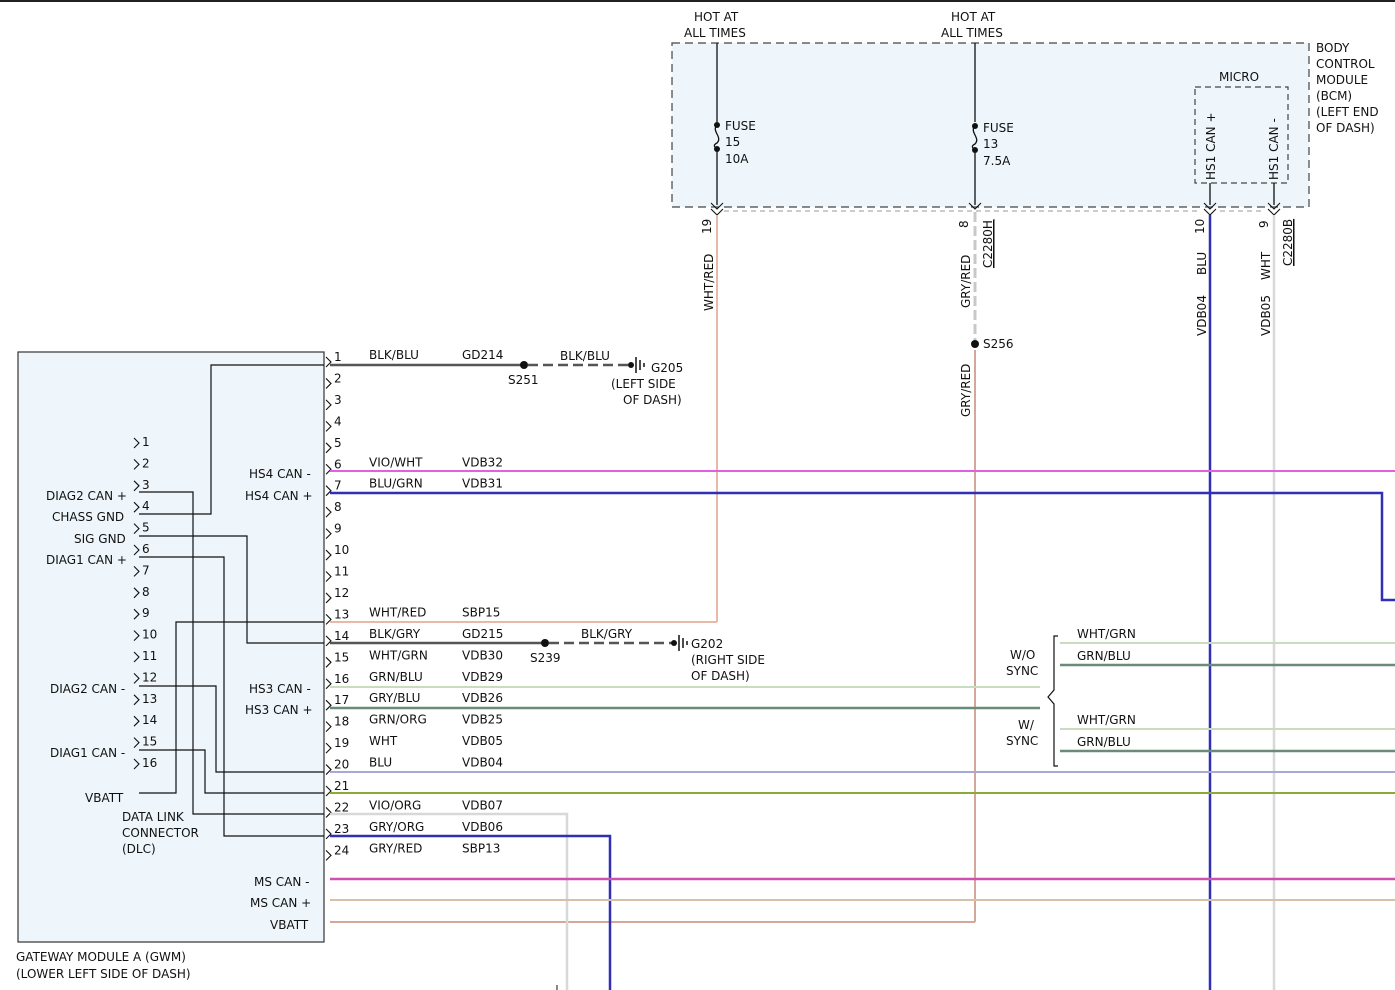  What do you see at coordinates (1104, 656) in the screenshot?
I see `wire-label-grn-blu: GRN/BLU` at bounding box center [1104, 656].